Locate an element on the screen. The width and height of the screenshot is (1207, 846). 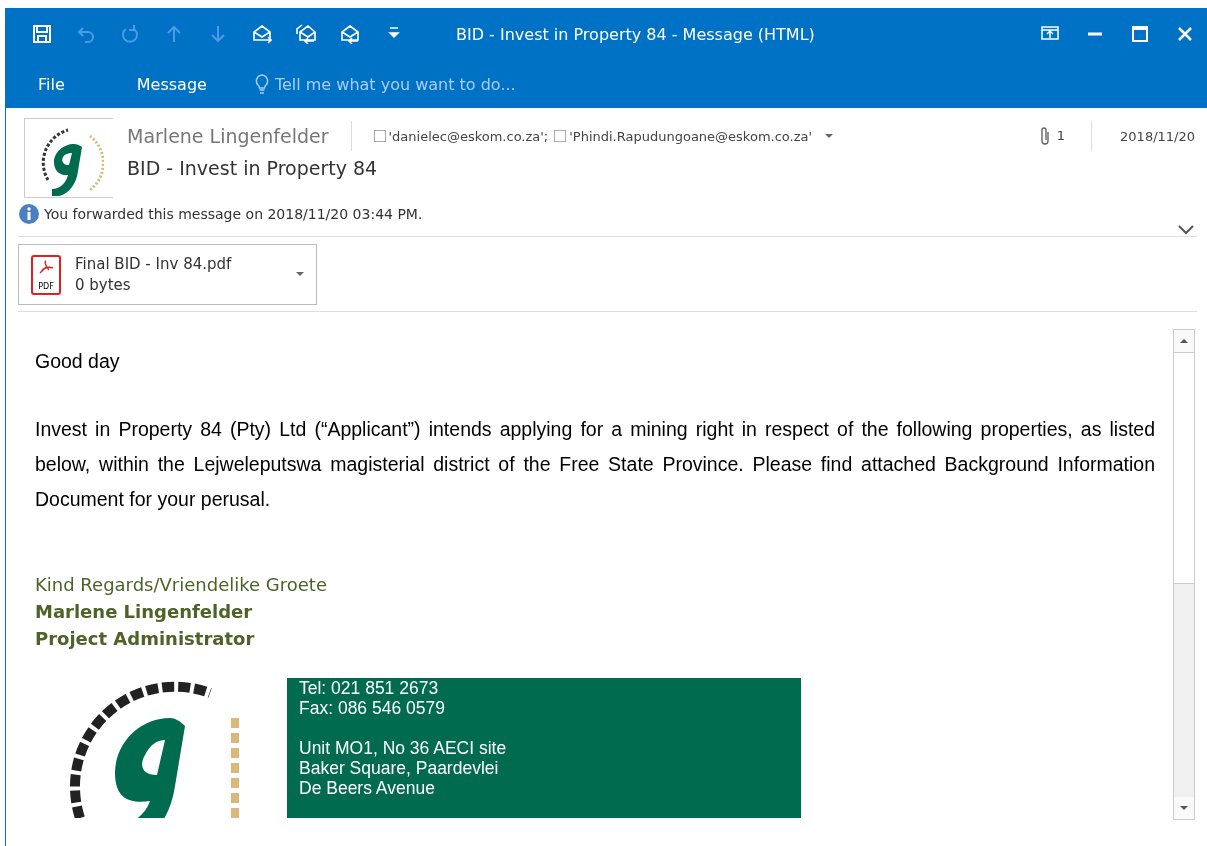
lightbulb-icon is located at coordinates (261, 84).